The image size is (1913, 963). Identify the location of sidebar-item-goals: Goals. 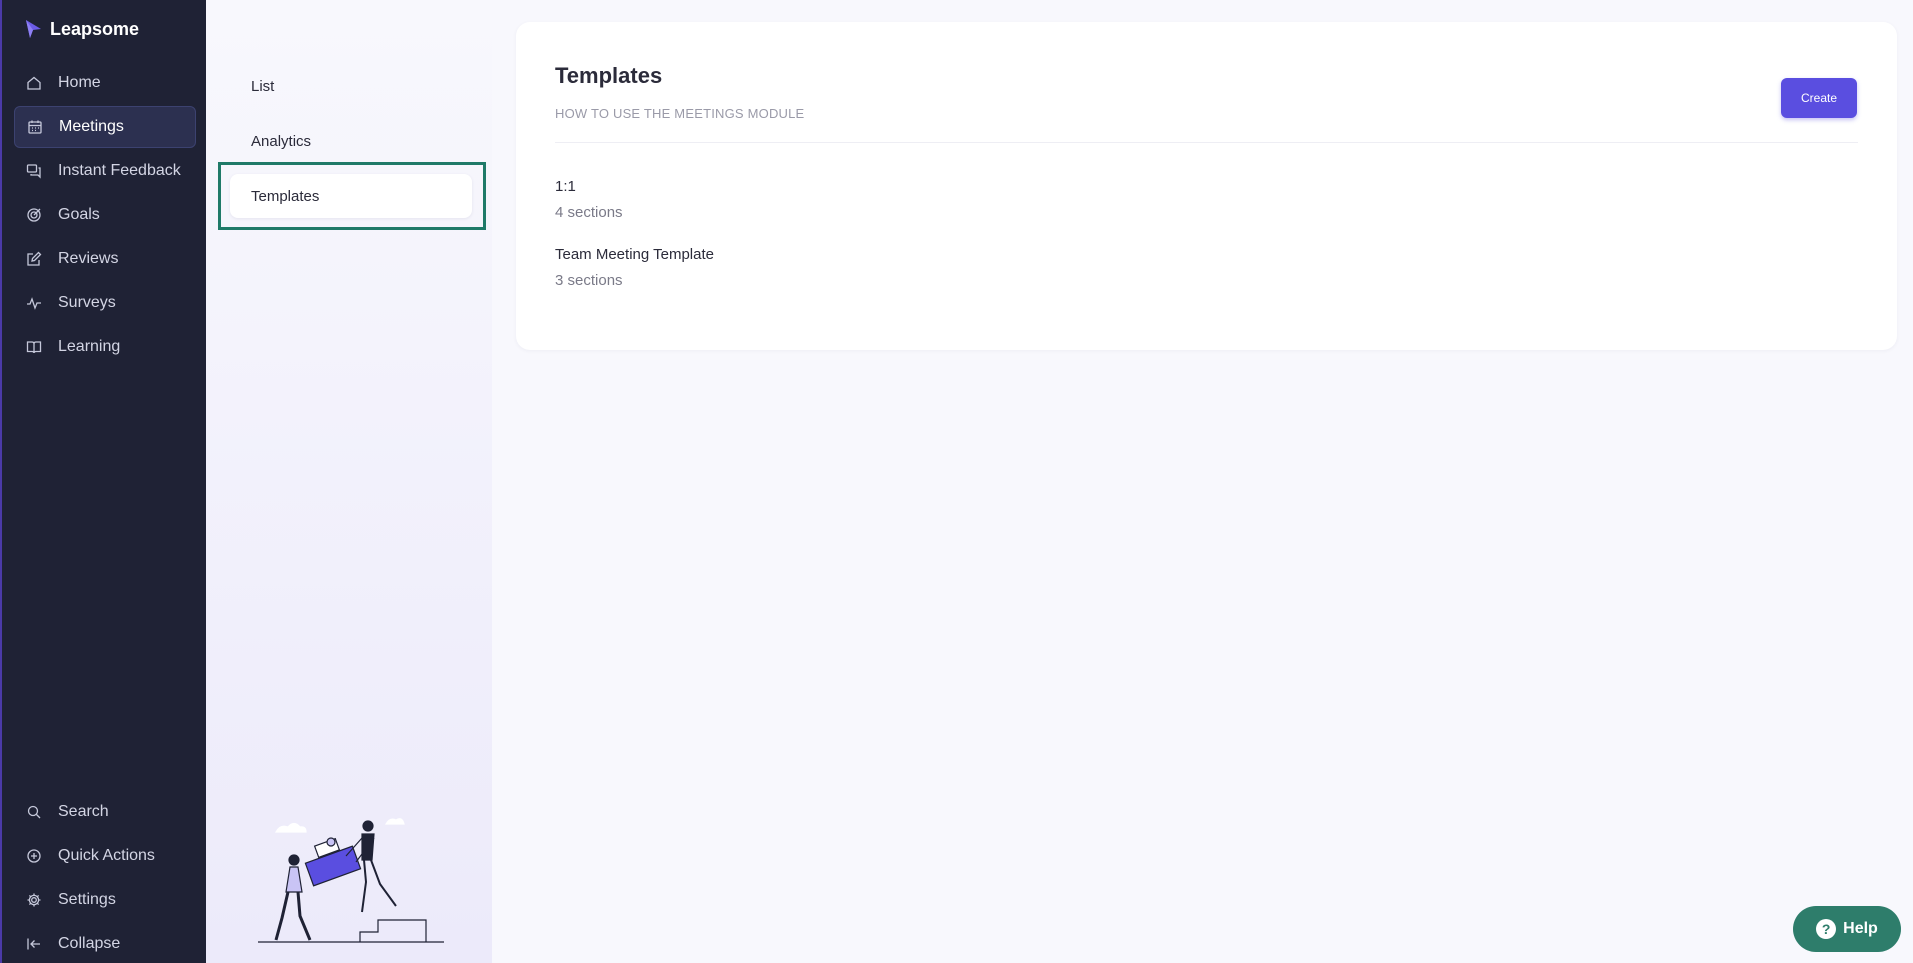
(105, 215).